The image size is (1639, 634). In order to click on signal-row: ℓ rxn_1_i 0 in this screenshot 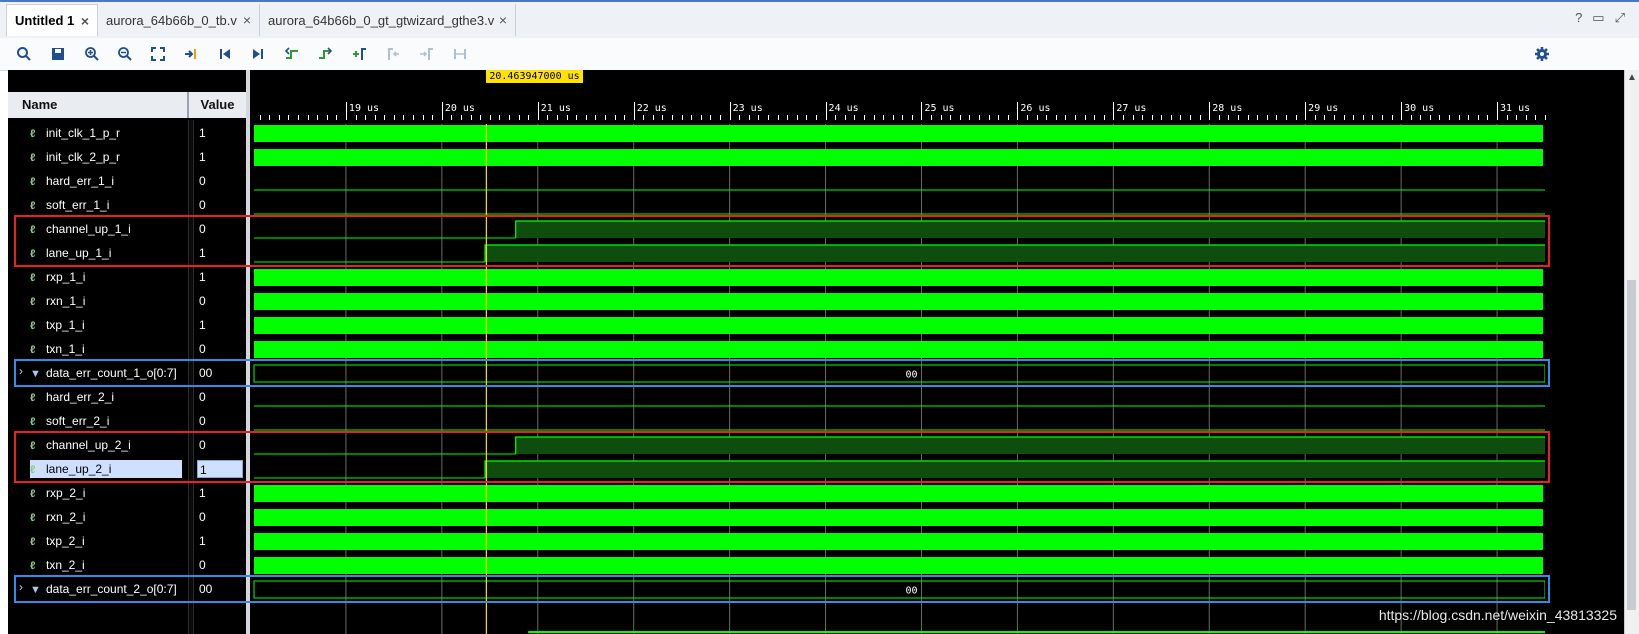, I will do `click(129, 301)`.